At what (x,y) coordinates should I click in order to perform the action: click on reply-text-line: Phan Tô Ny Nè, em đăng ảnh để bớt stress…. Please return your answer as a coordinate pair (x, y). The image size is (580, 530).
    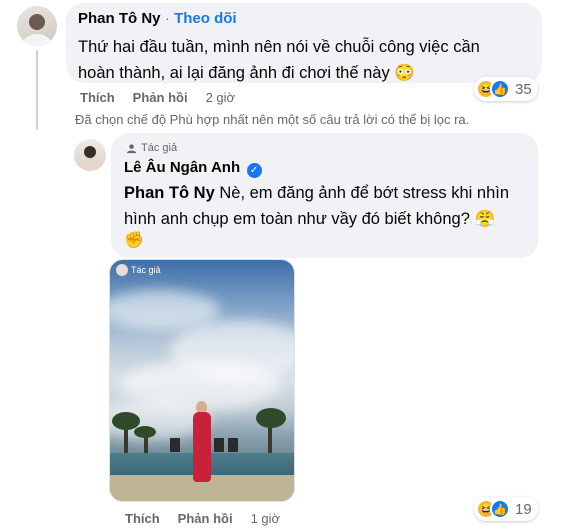
    Looking at the image, I should click on (316, 193).